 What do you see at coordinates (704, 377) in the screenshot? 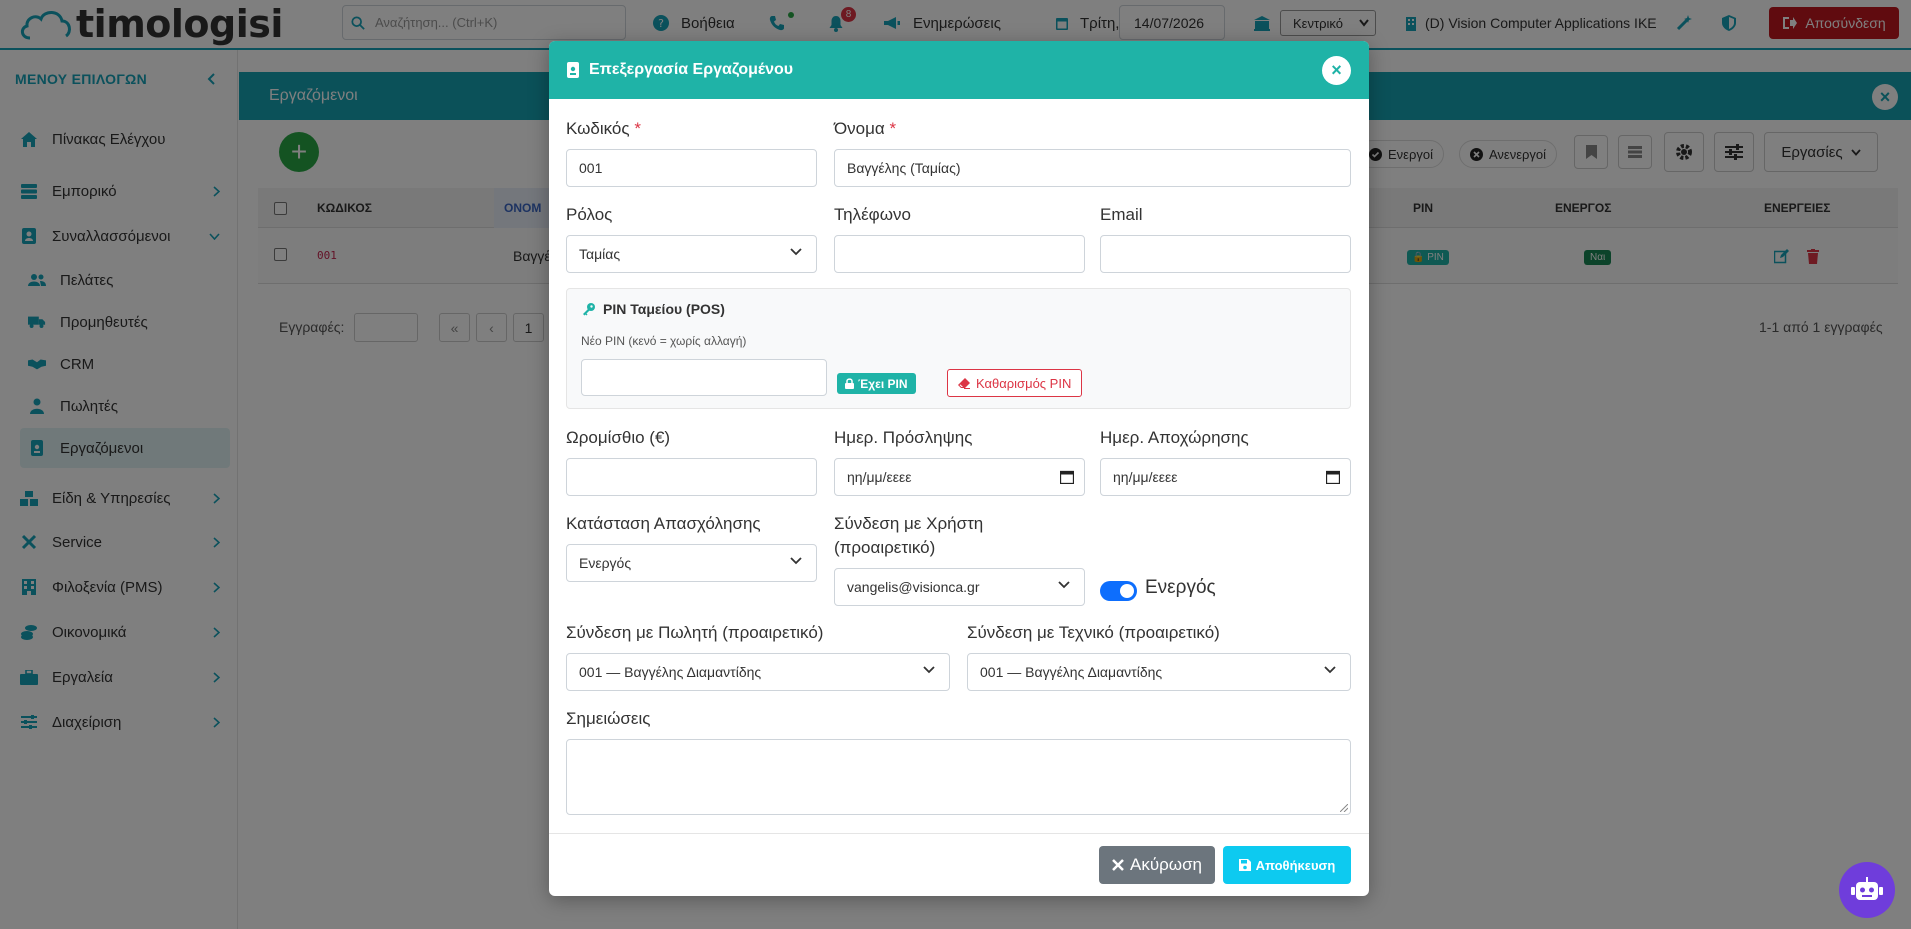
I see `pin-input` at bounding box center [704, 377].